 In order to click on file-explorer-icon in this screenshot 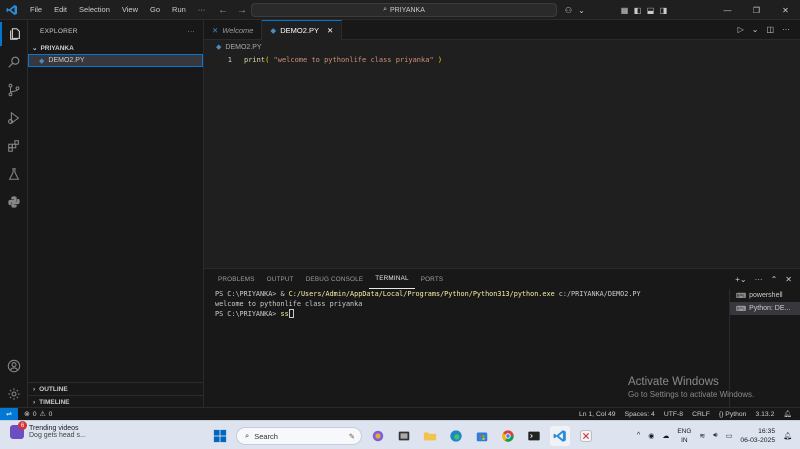, I will do `click(430, 436)`.